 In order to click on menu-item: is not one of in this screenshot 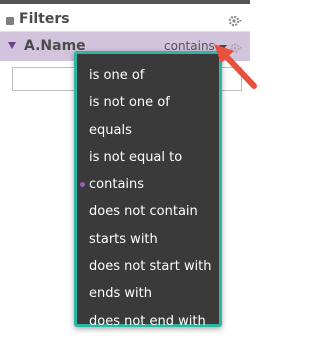, I will do `click(148, 102)`.